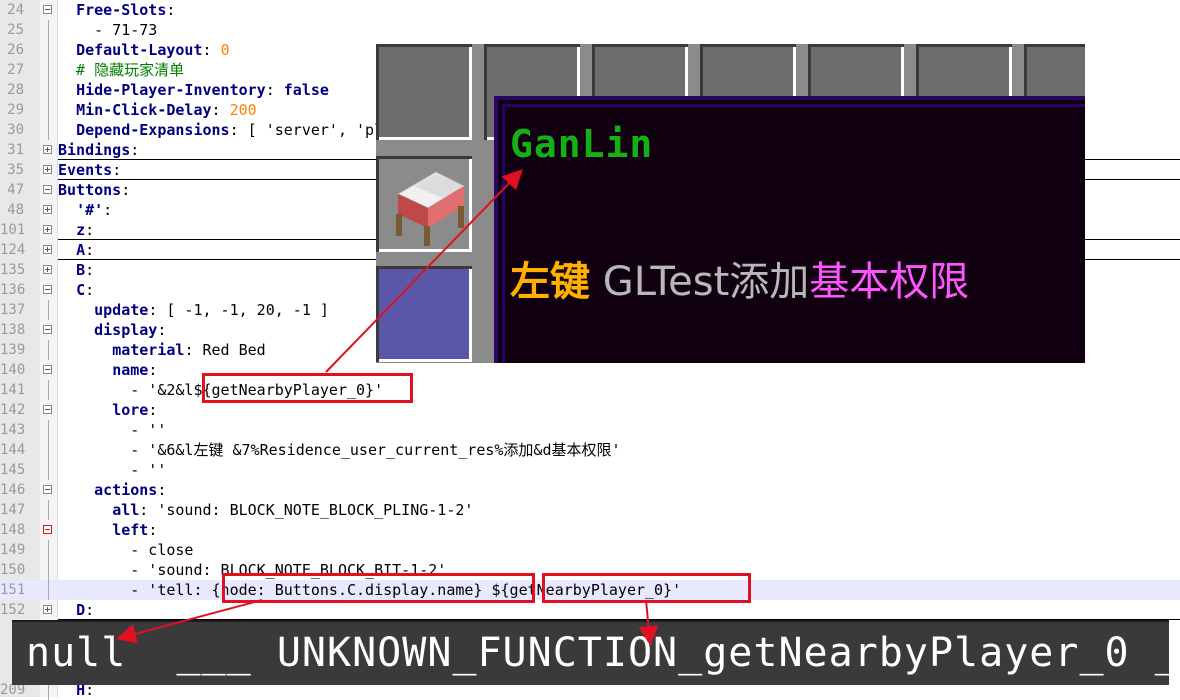 This screenshot has width=1180, height=700. I want to click on arrow-node-to-null, so click(189, 621).